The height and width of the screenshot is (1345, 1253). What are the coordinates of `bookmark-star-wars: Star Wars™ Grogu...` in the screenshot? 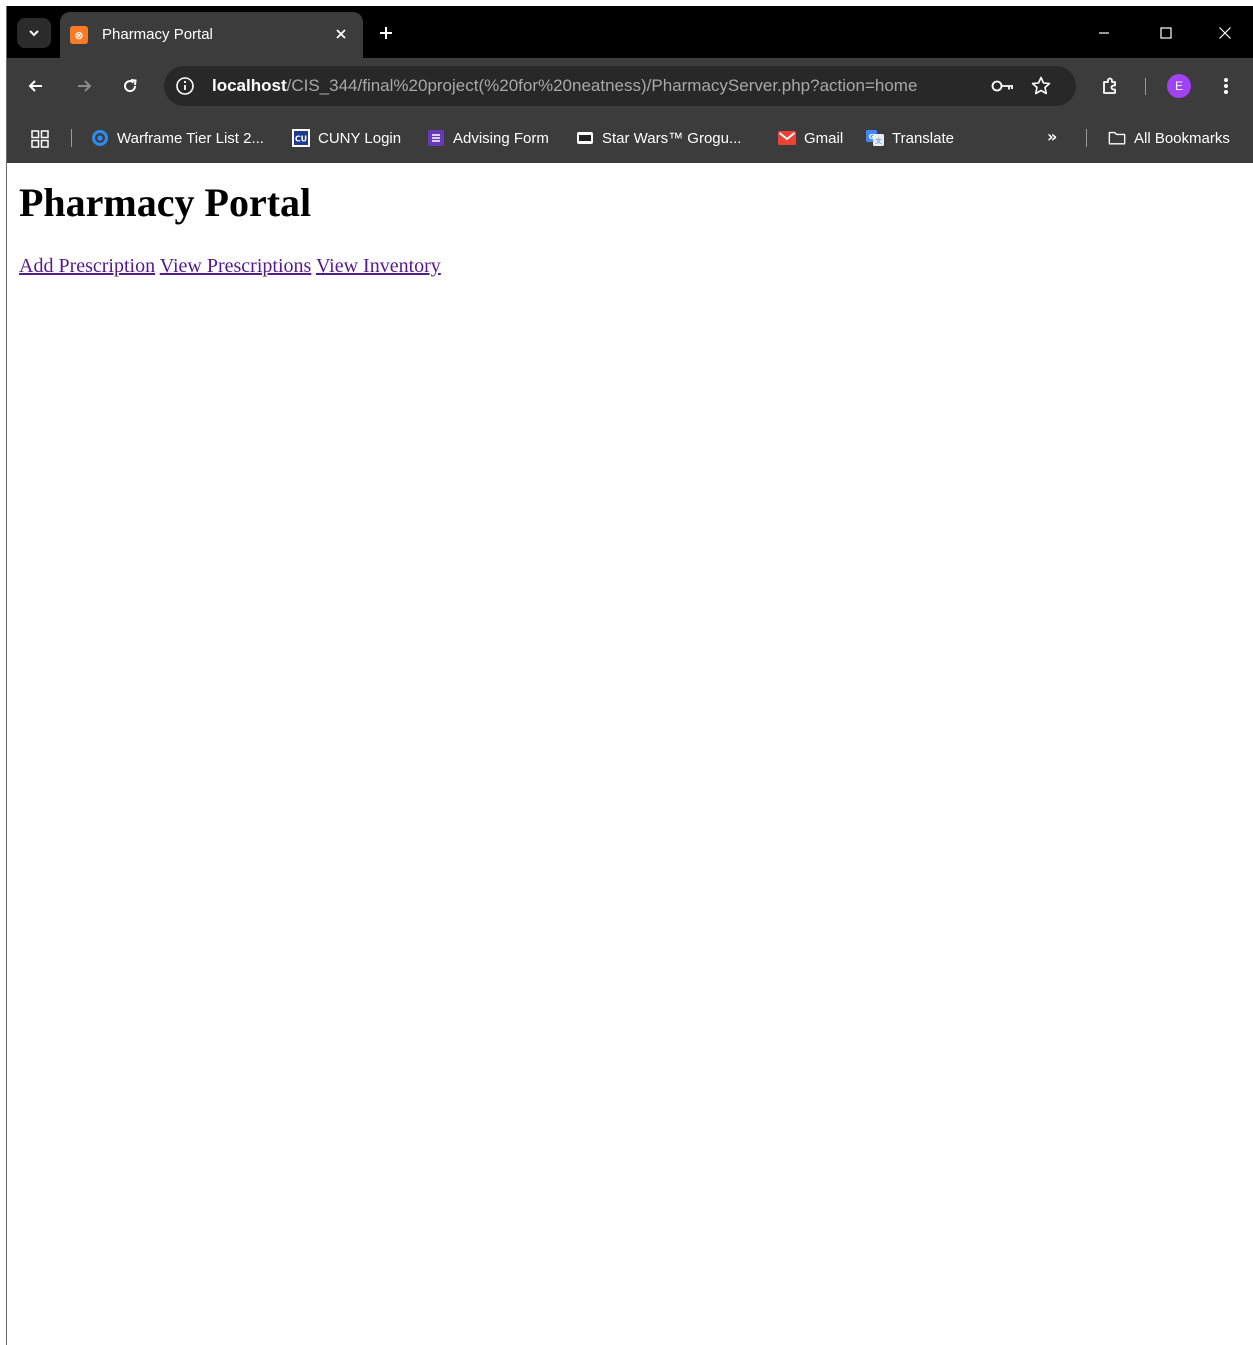 It's located at (658, 138).